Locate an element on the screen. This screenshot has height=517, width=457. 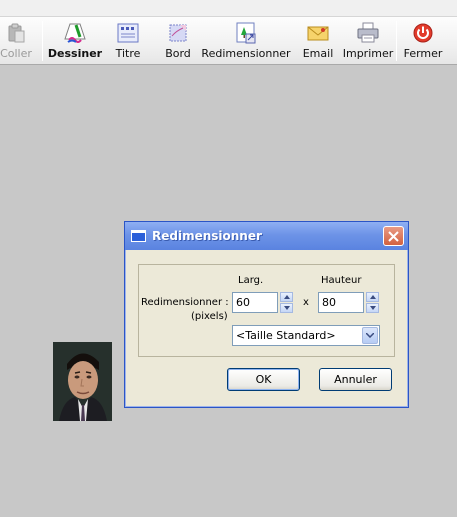
print-button: Imprimer is located at coordinates (368, 41).